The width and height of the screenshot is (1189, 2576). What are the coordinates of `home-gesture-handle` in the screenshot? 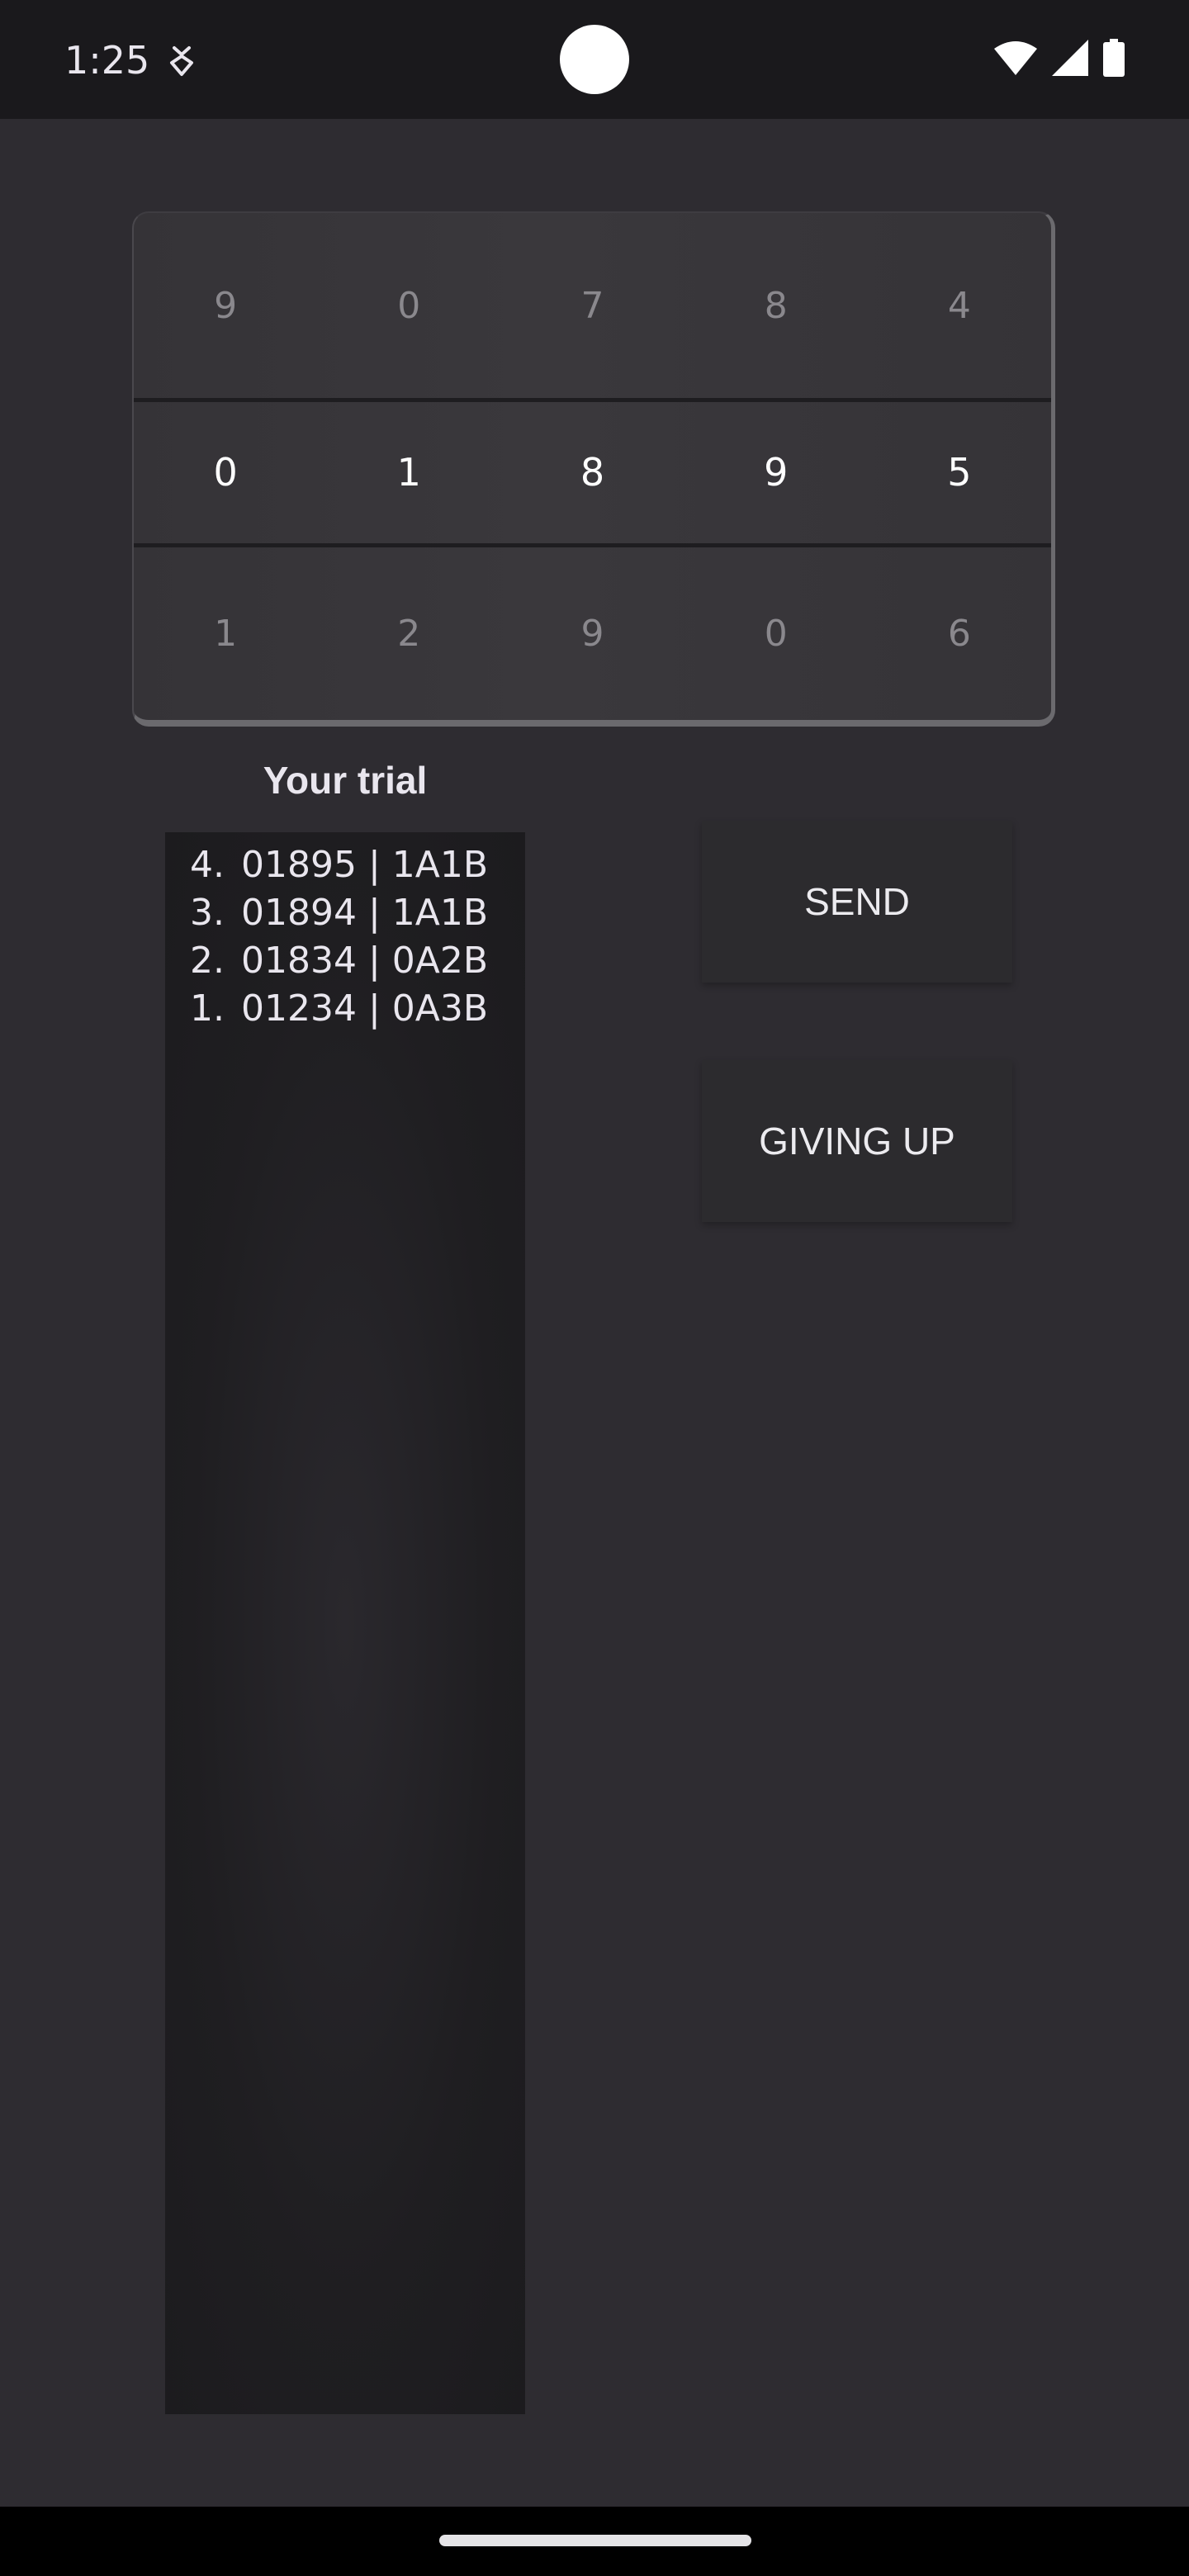 It's located at (595, 2540).